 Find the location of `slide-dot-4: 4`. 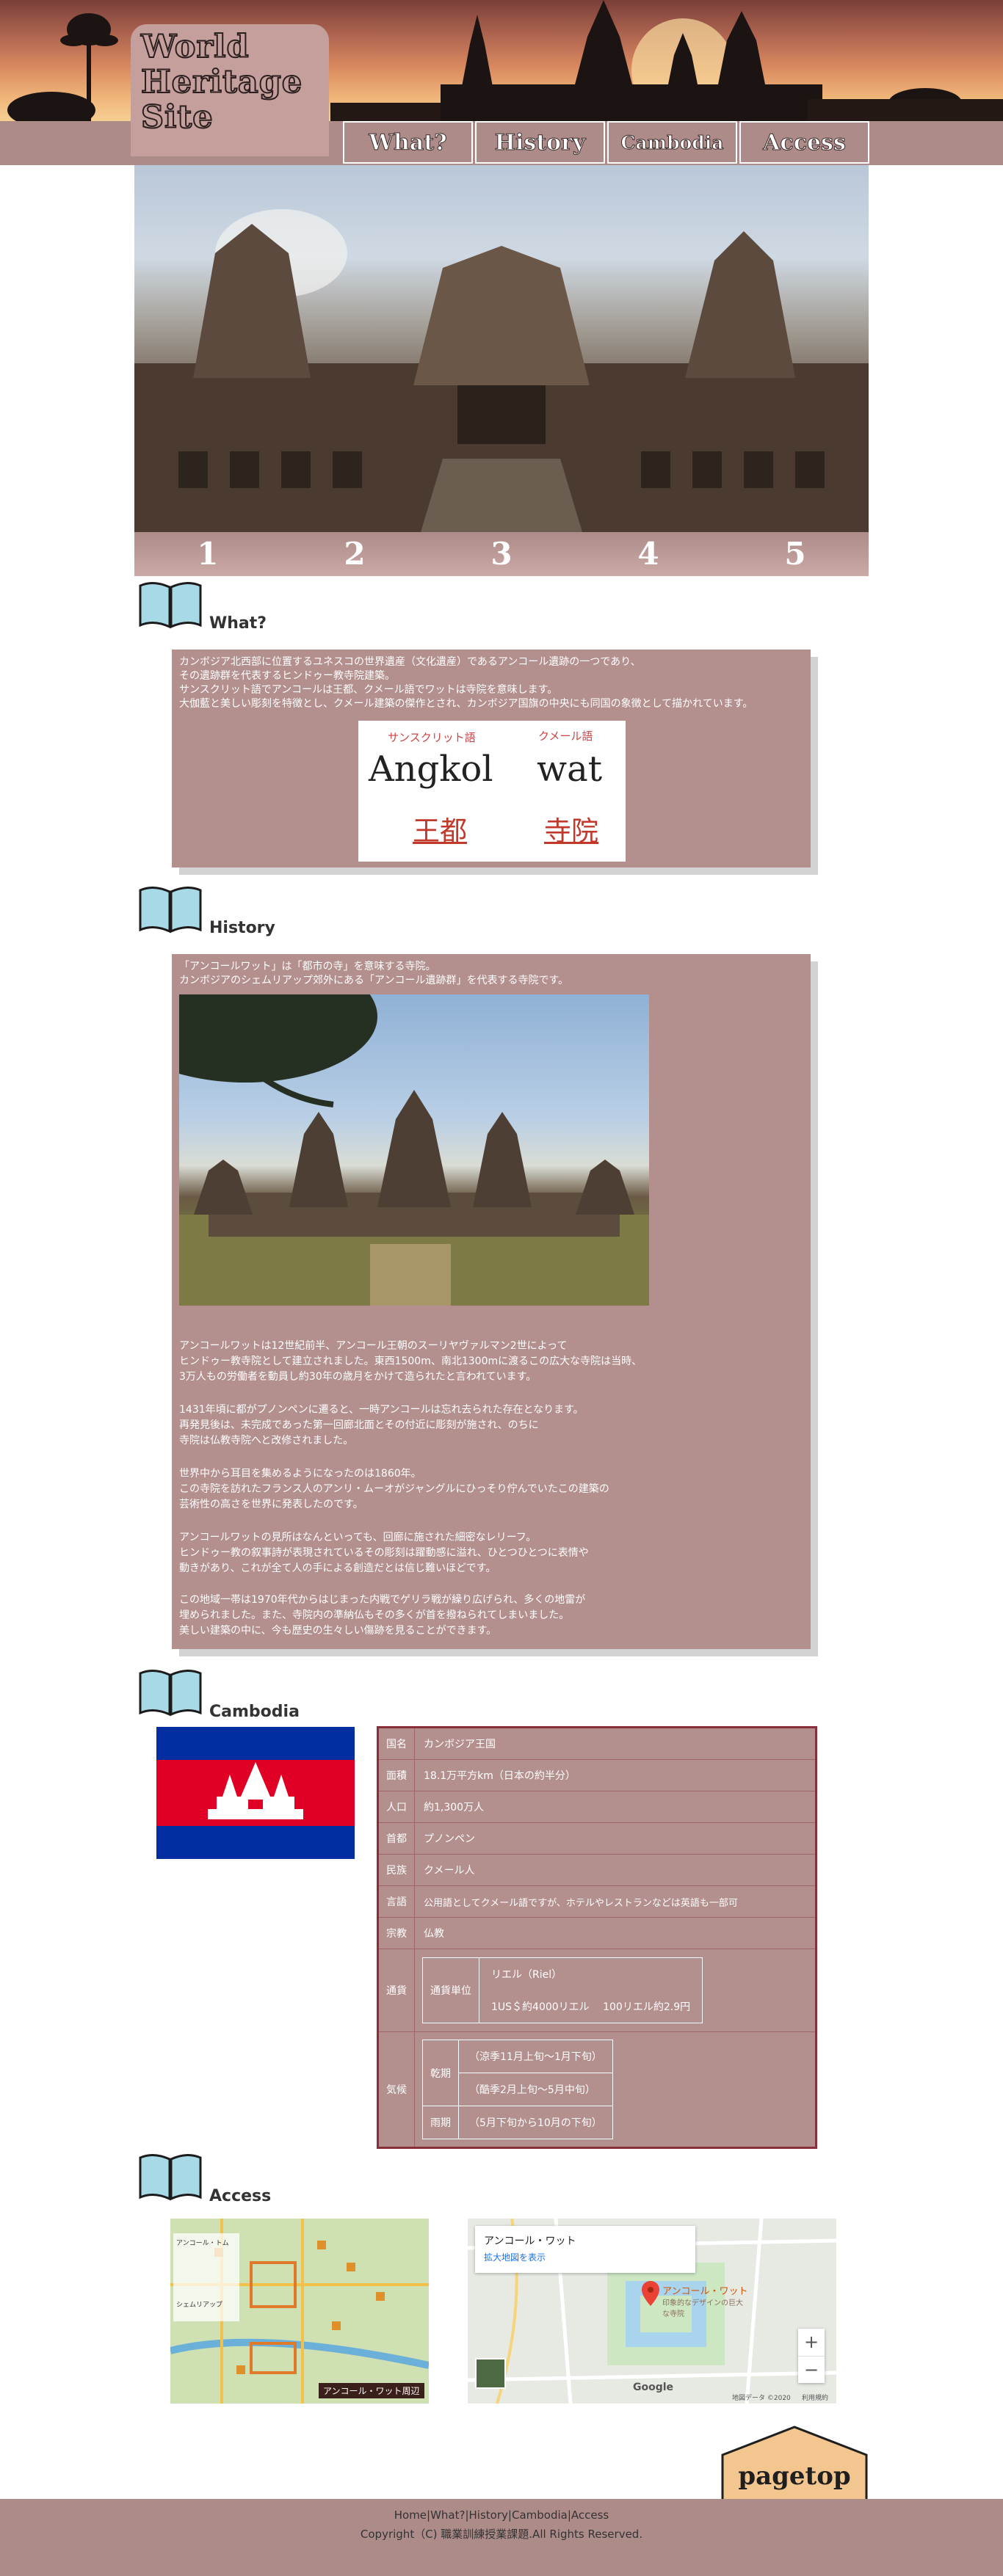

slide-dot-4: 4 is located at coordinates (648, 554).